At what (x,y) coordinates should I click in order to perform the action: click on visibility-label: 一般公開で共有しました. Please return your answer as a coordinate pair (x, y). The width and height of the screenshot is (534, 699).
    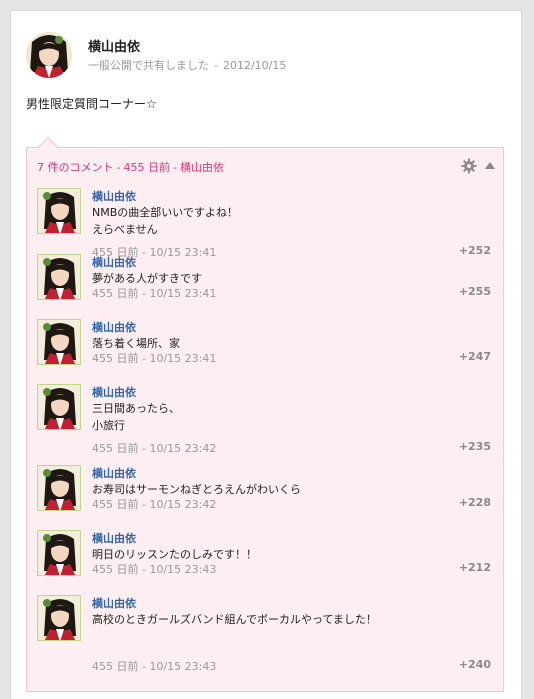
    Looking at the image, I should click on (148, 65).